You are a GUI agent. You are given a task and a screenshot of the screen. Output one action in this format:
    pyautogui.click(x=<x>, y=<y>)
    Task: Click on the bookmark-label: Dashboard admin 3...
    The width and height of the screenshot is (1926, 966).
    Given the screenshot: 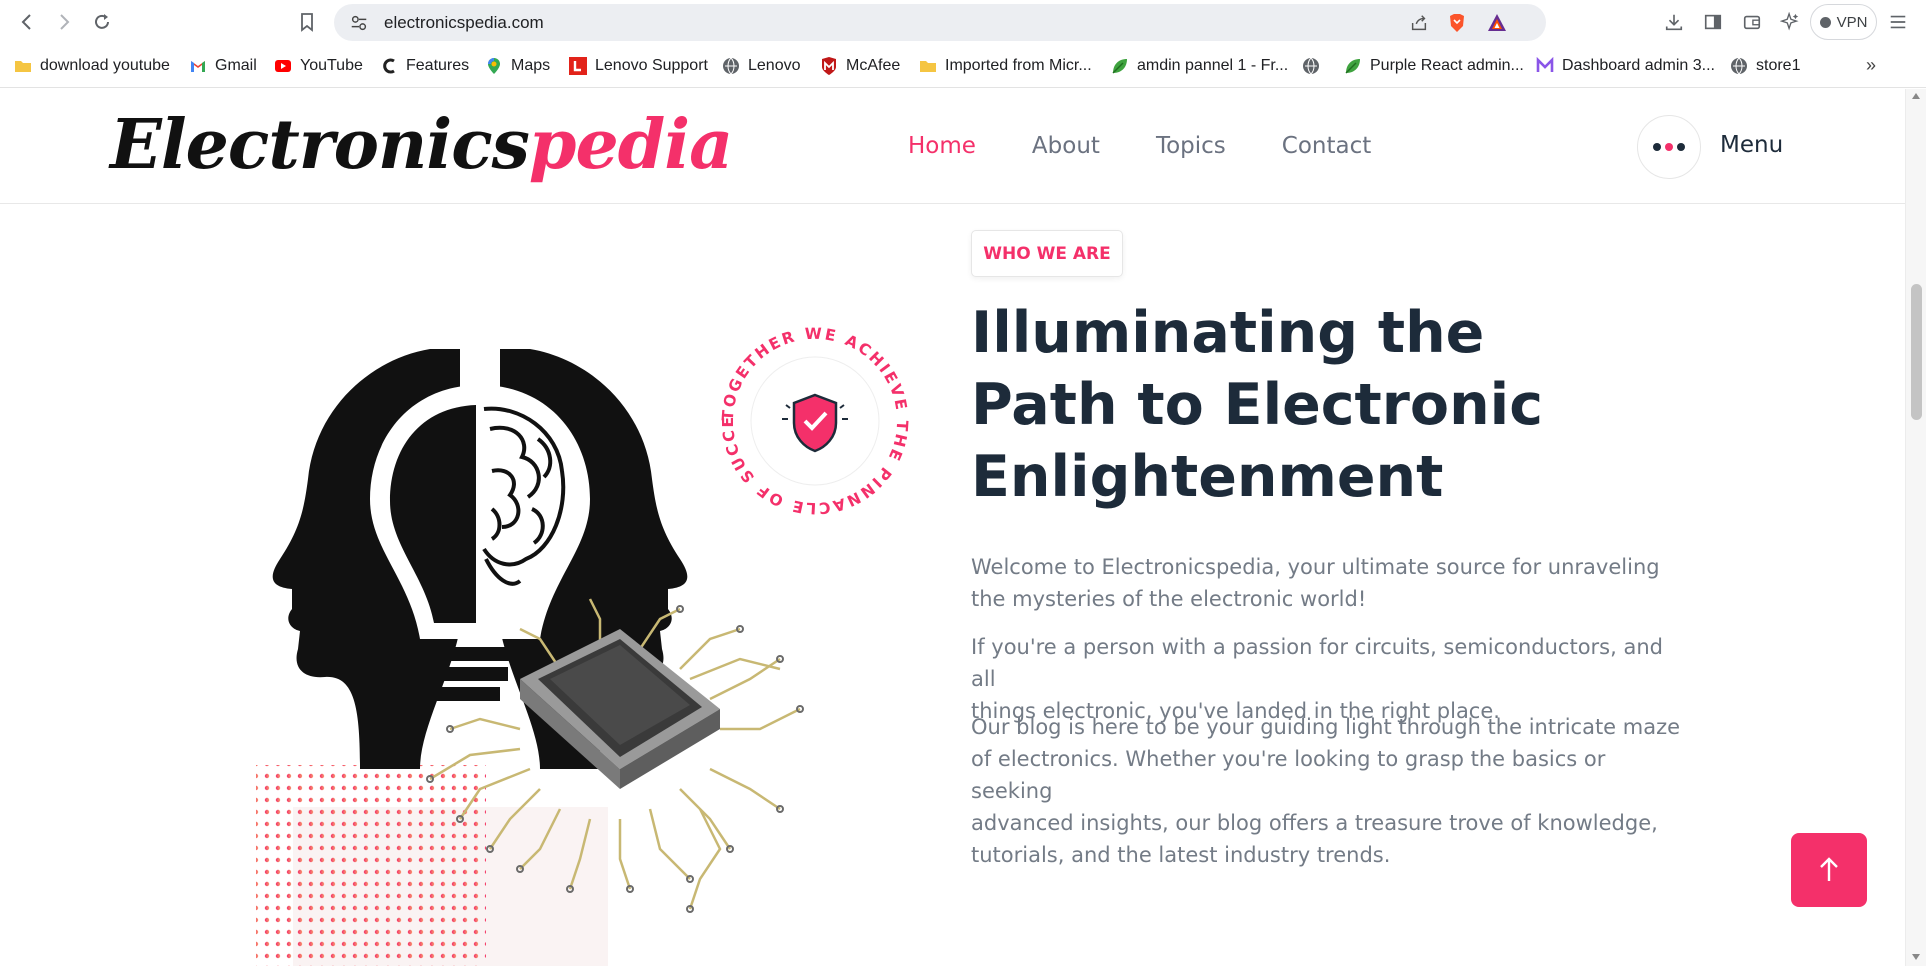 What is the action you would take?
    pyautogui.click(x=1638, y=65)
    